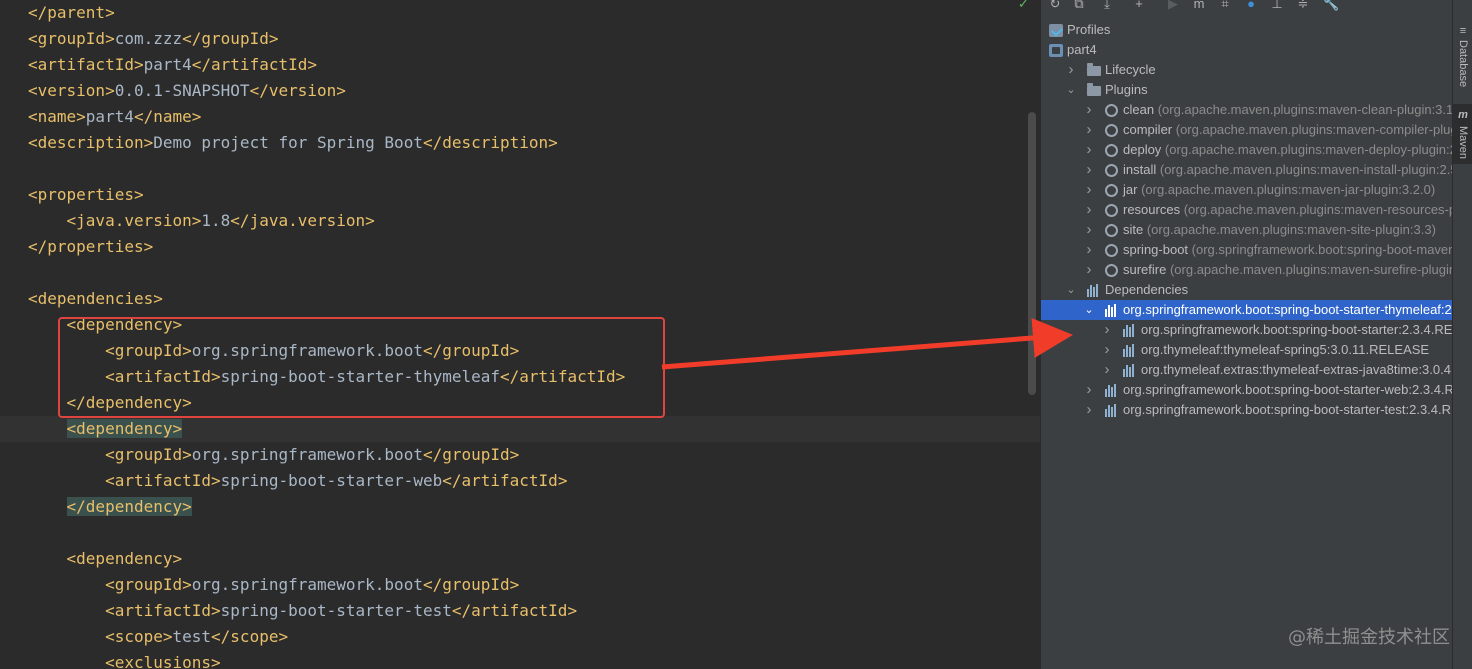 The width and height of the screenshot is (1472, 669). Describe the element at coordinates (124, 558) in the screenshot. I see `xml-tag: <dependency>` at that location.